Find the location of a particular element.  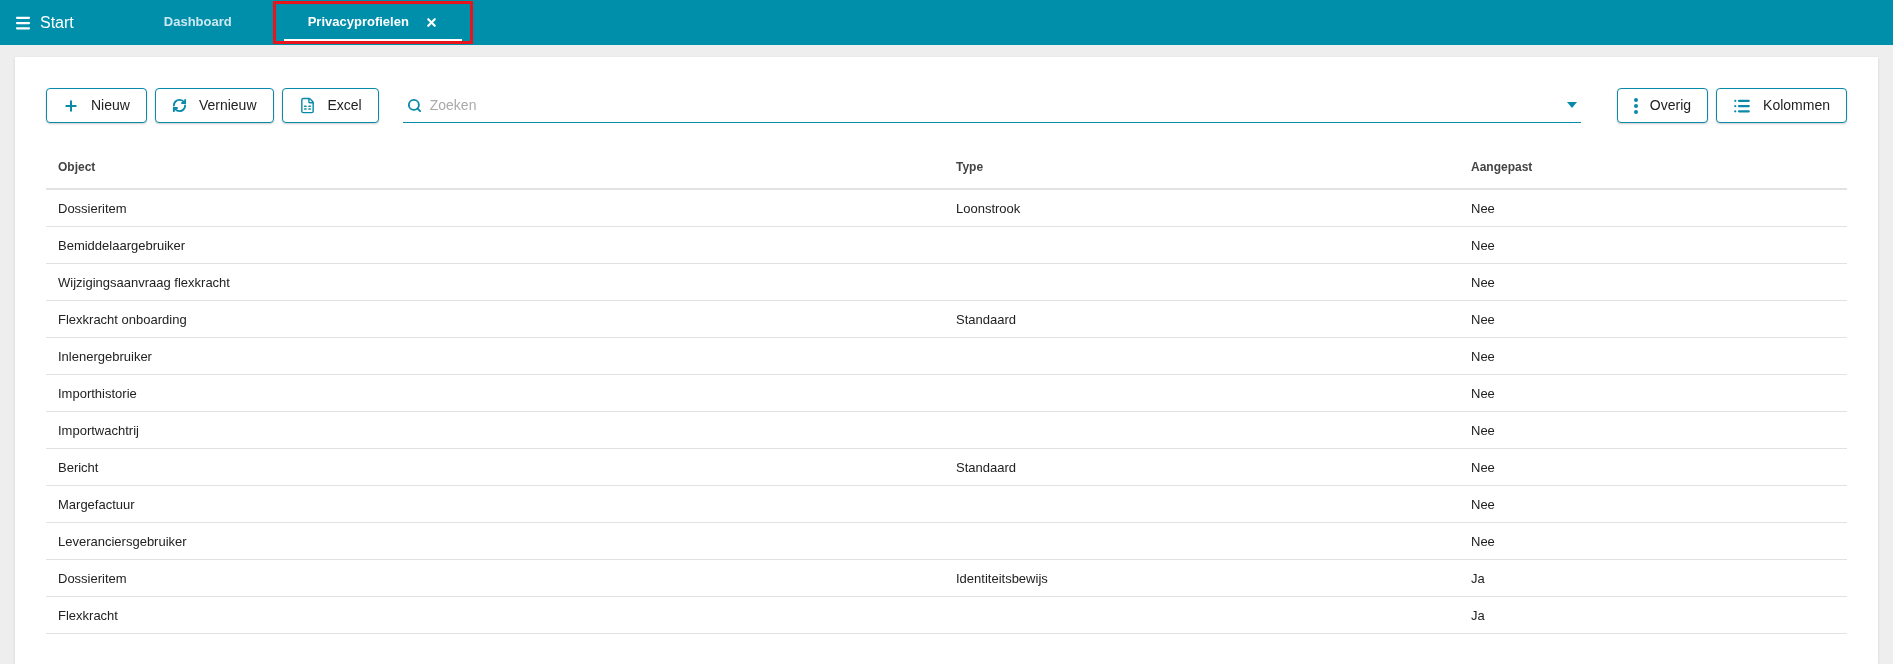

table-cell: Bemiddelaargebruiker is located at coordinates (122, 245).